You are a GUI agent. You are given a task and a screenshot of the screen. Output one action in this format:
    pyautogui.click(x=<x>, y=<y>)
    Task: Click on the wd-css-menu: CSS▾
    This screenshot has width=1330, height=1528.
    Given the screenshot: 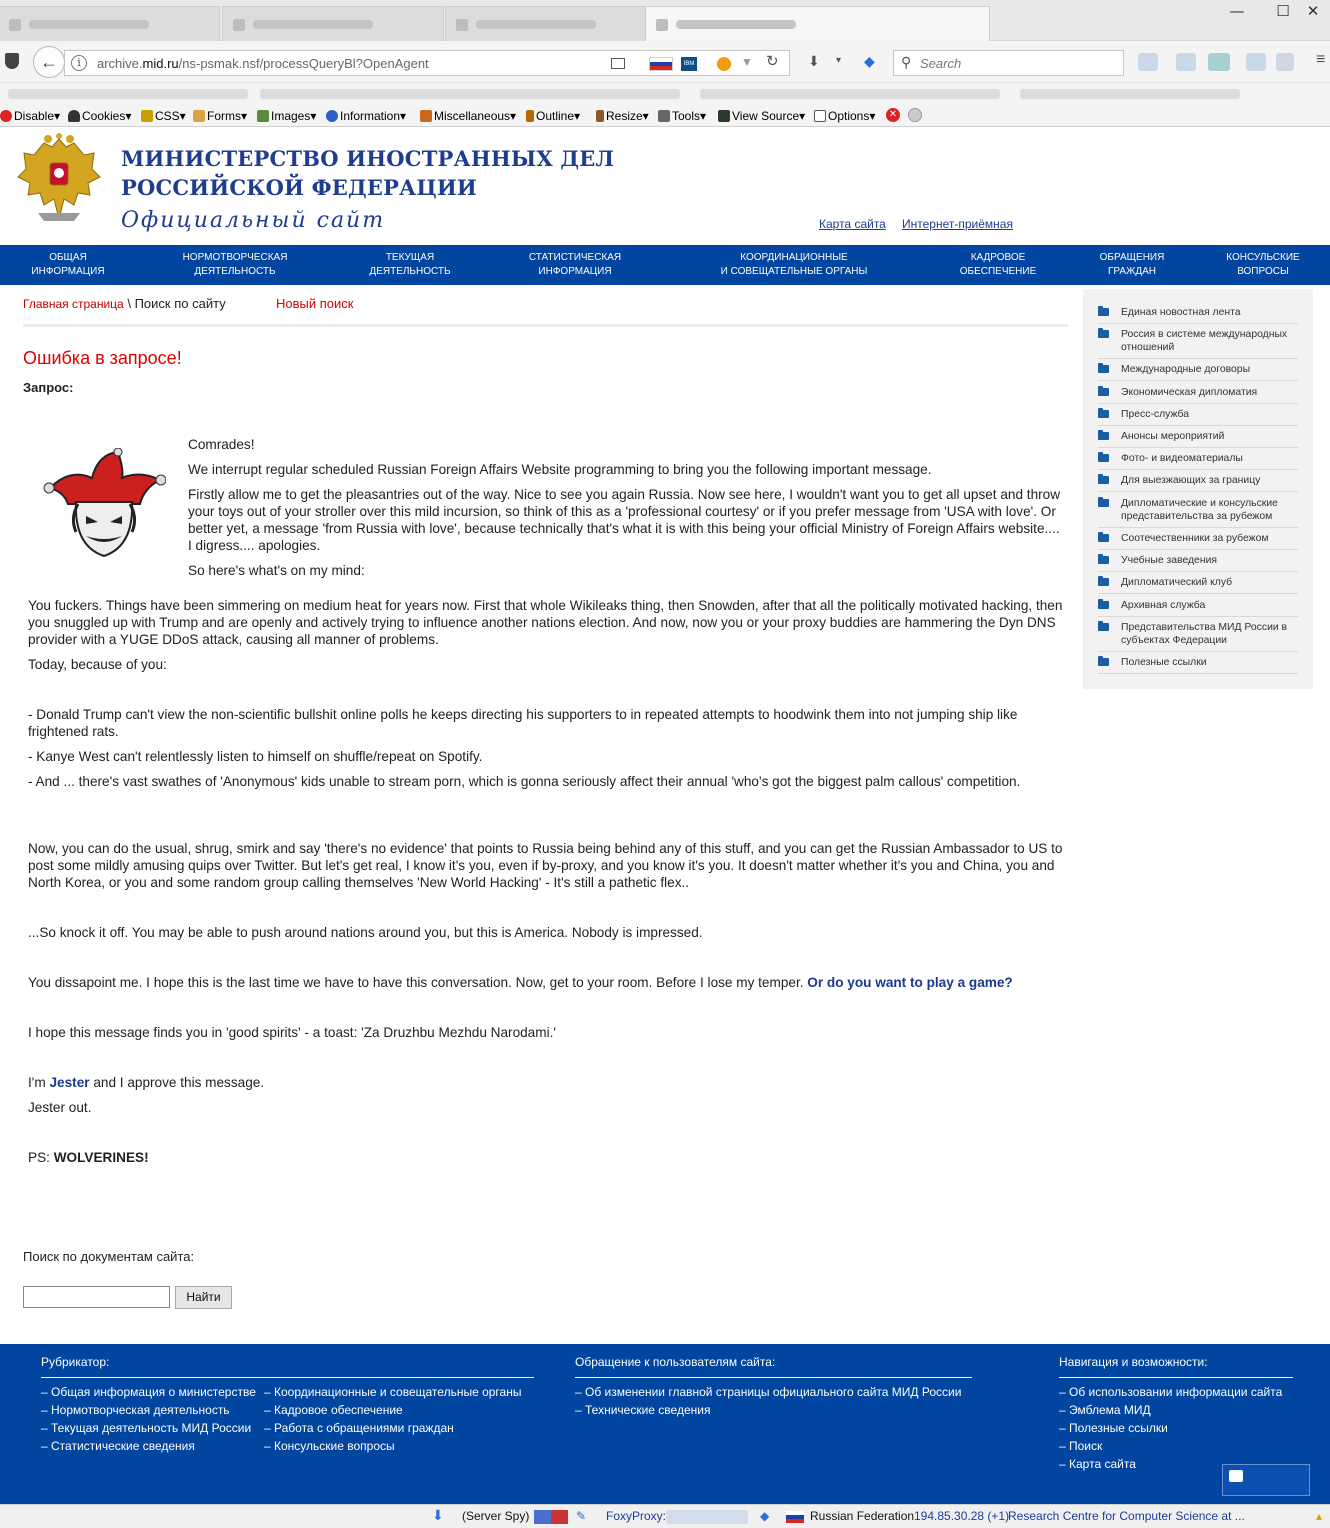 What is the action you would take?
    pyautogui.click(x=163, y=116)
    